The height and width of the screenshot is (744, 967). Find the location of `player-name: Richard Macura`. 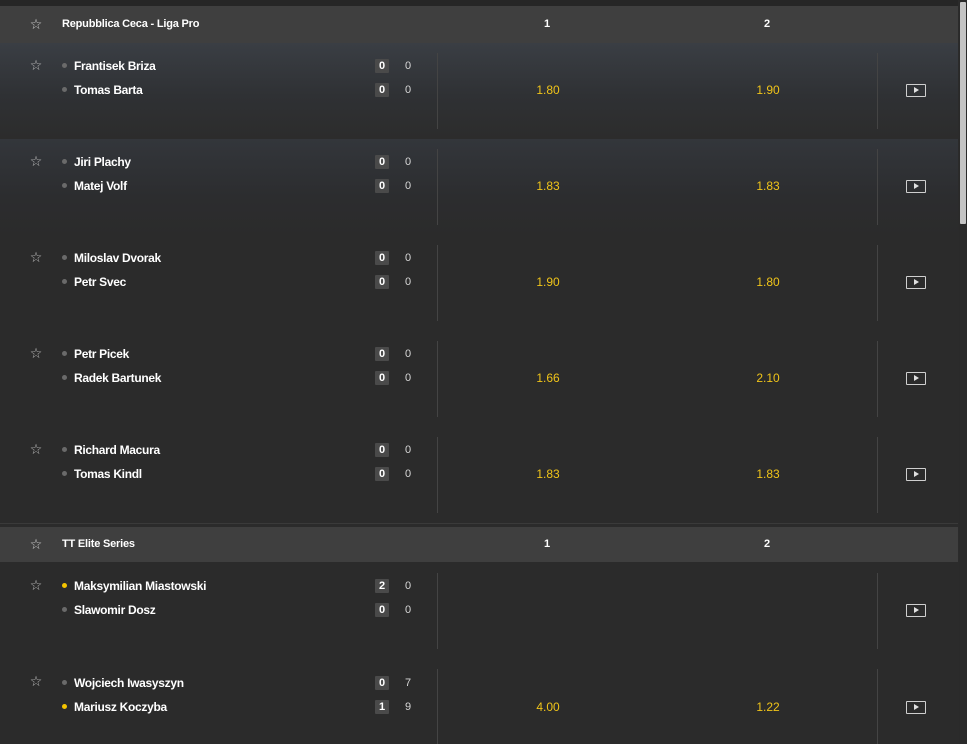

player-name: Richard Macura is located at coordinates (117, 450).